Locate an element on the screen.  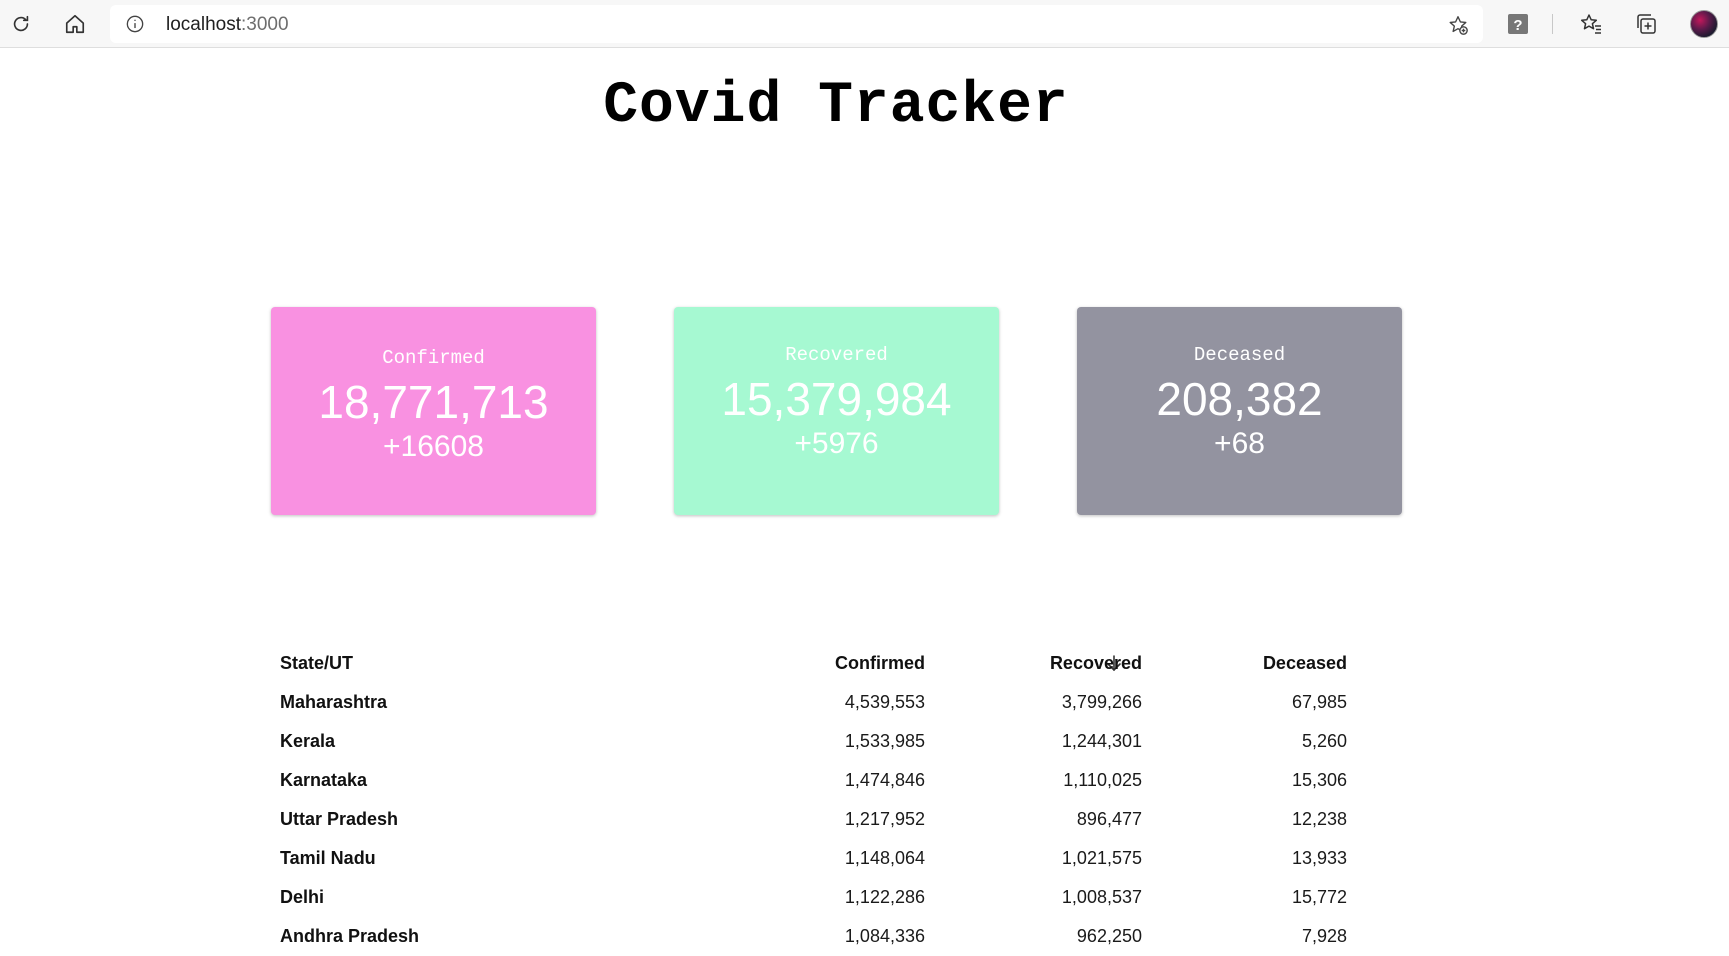
deceased-card-delta: +68 is located at coordinates (1239, 443).